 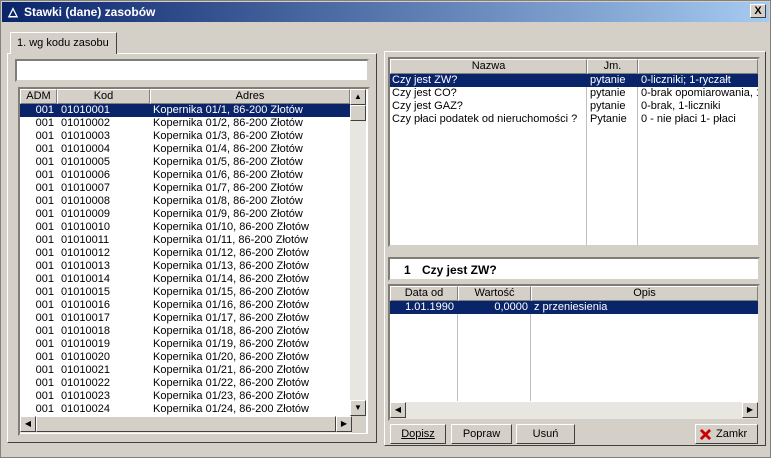 What do you see at coordinates (481, 434) in the screenshot?
I see `edit-button: Popraw` at bounding box center [481, 434].